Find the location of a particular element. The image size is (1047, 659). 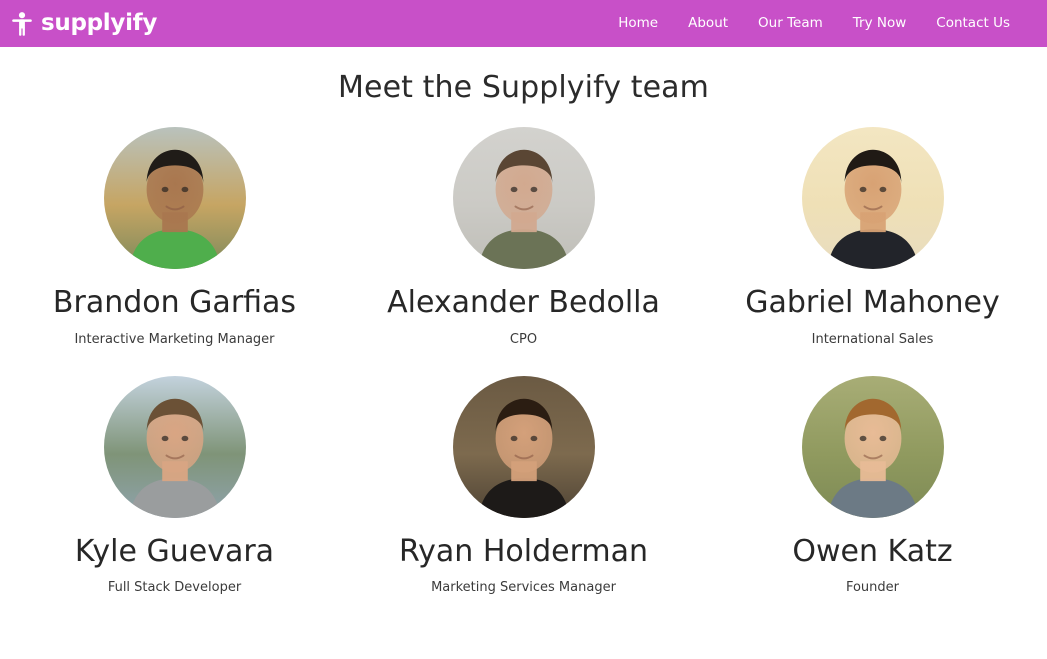

member-role: Founder is located at coordinates (872, 587).